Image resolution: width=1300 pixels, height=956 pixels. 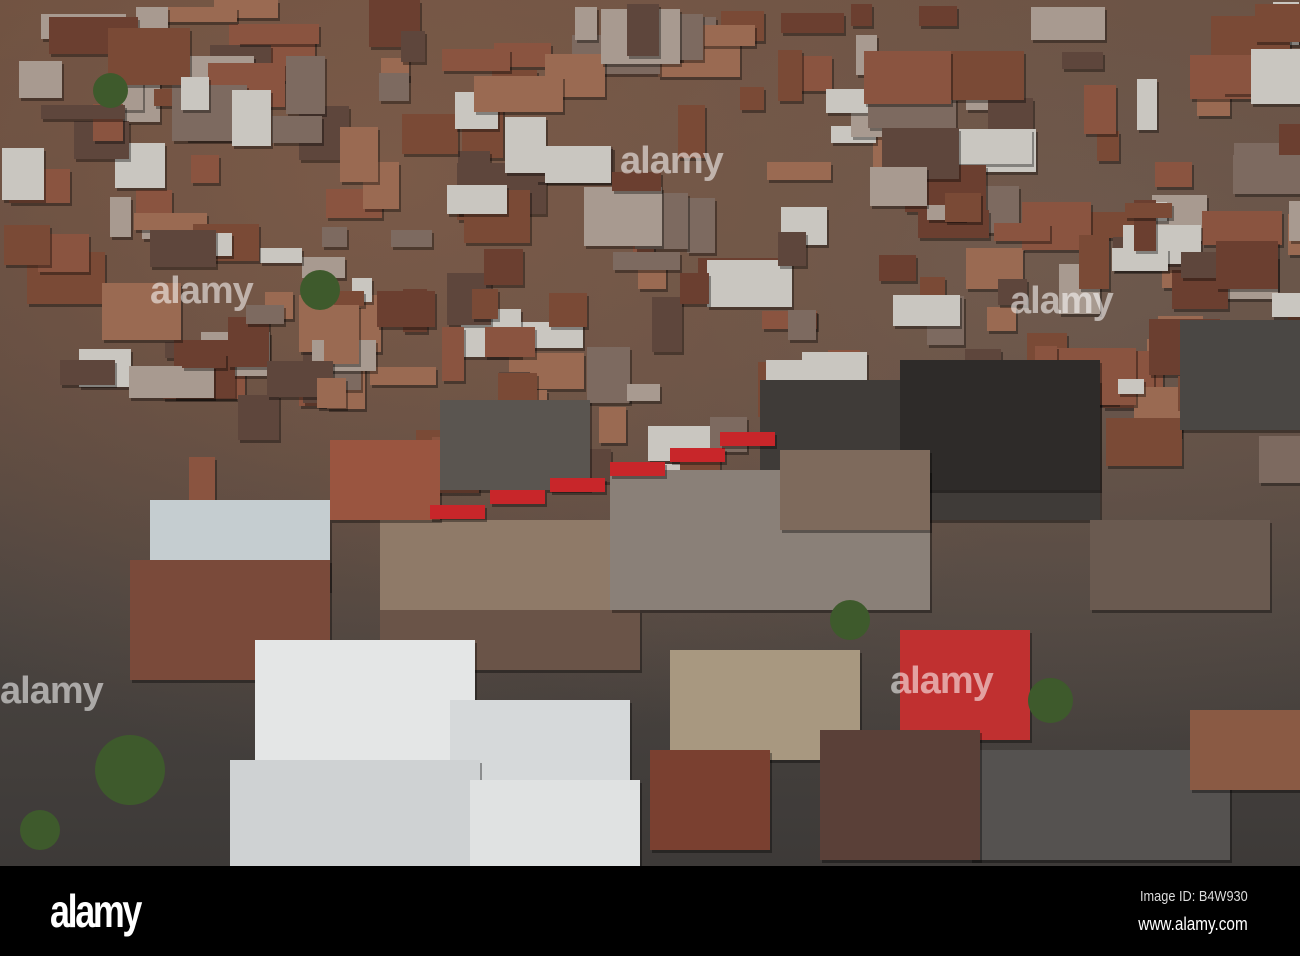 What do you see at coordinates (650, 911) in the screenshot?
I see `footer-bar: alamy Image ID: B4W930 www.alamy.com` at bounding box center [650, 911].